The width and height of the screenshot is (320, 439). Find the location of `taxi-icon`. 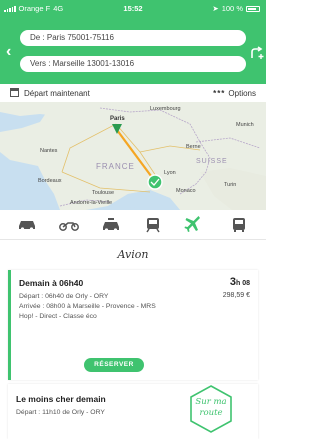

taxi-icon is located at coordinates (111, 225).